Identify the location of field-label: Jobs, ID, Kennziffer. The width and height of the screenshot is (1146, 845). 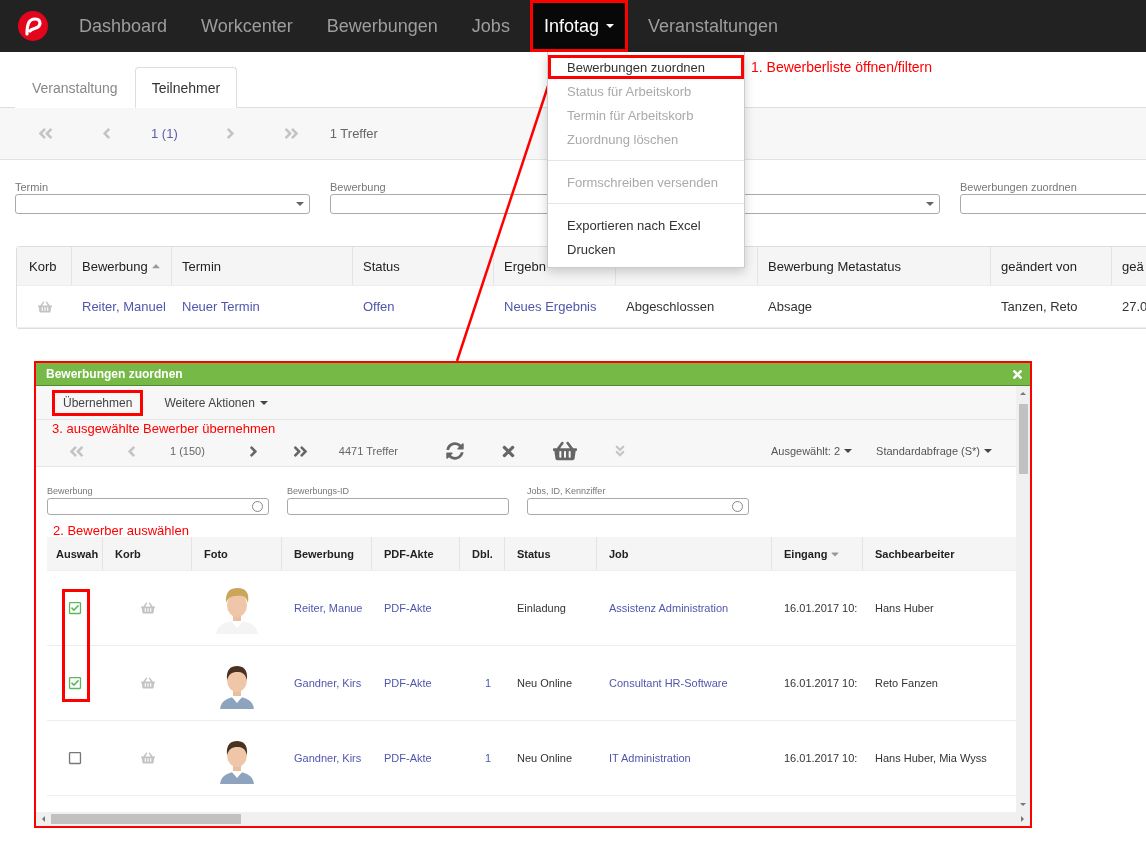
(567, 491).